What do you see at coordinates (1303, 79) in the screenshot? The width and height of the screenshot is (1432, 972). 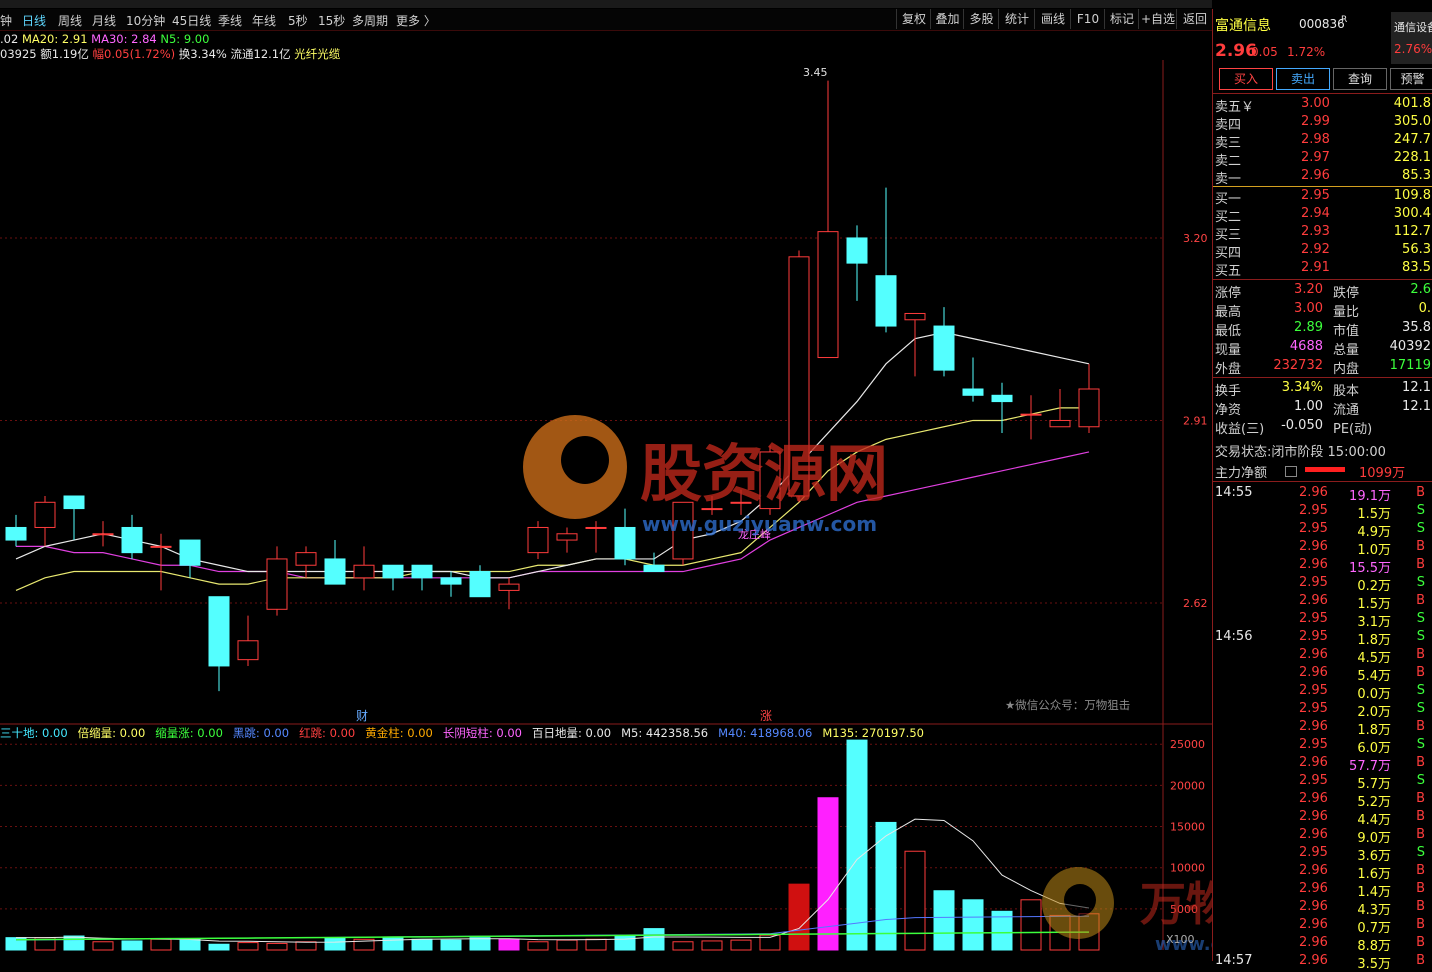 I see `sell-button: 卖出` at bounding box center [1303, 79].